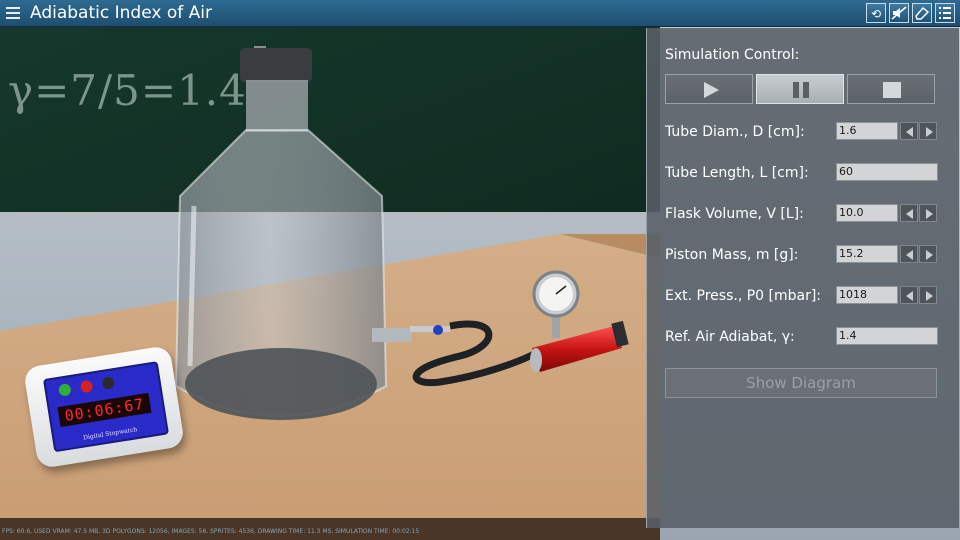  I want to click on tube-diameter-input: 1.6, so click(867, 131).